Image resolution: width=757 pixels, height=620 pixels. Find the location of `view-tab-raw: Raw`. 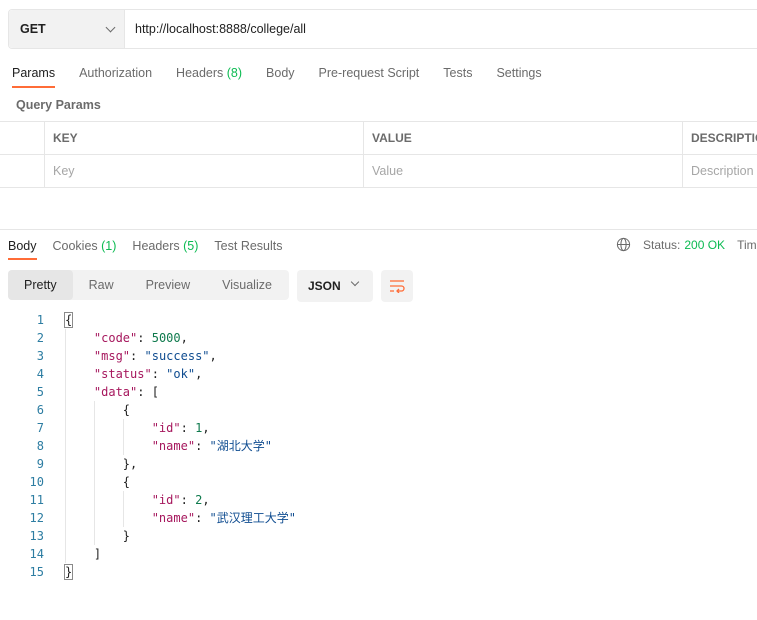

view-tab-raw: Raw is located at coordinates (101, 285).